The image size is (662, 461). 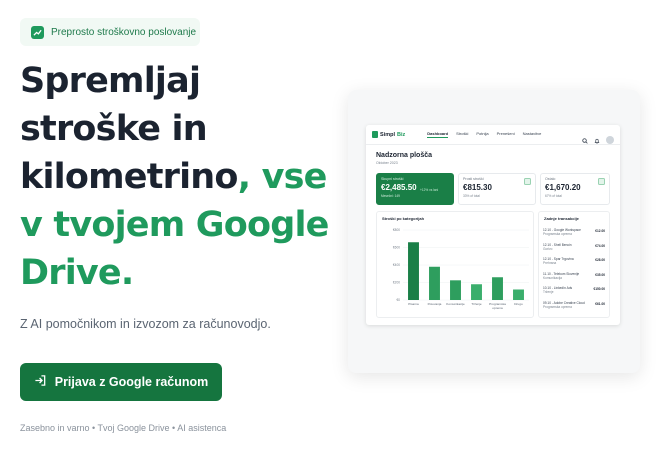 What do you see at coordinates (282, 177) in the screenshot?
I see `headline-line-3-green: , vse` at bounding box center [282, 177].